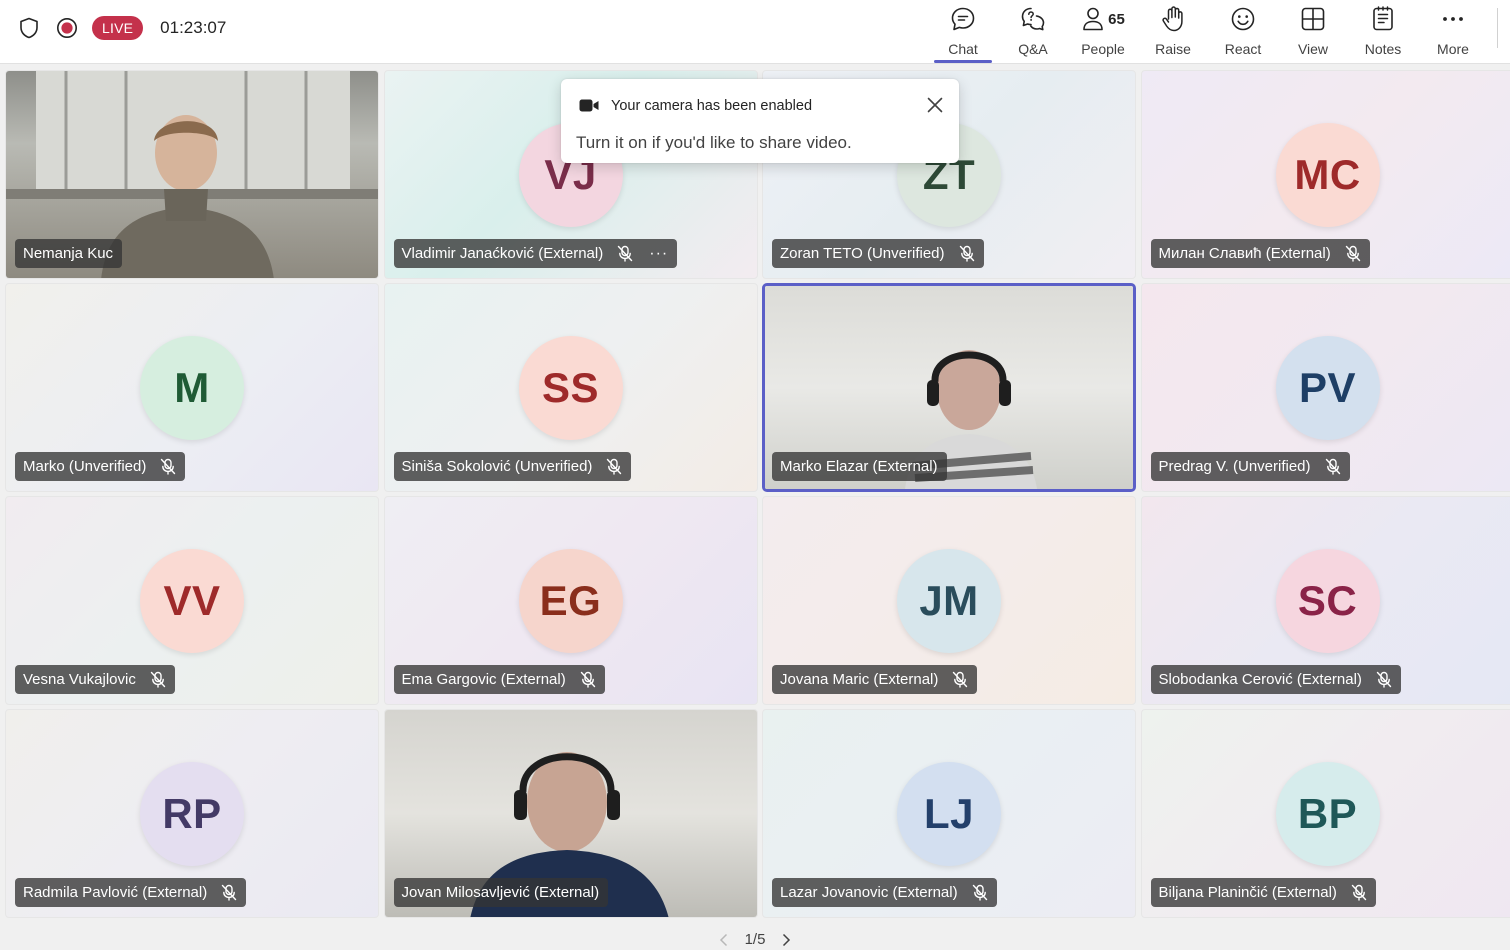  I want to click on qa-label: Q&A, so click(1033, 49).